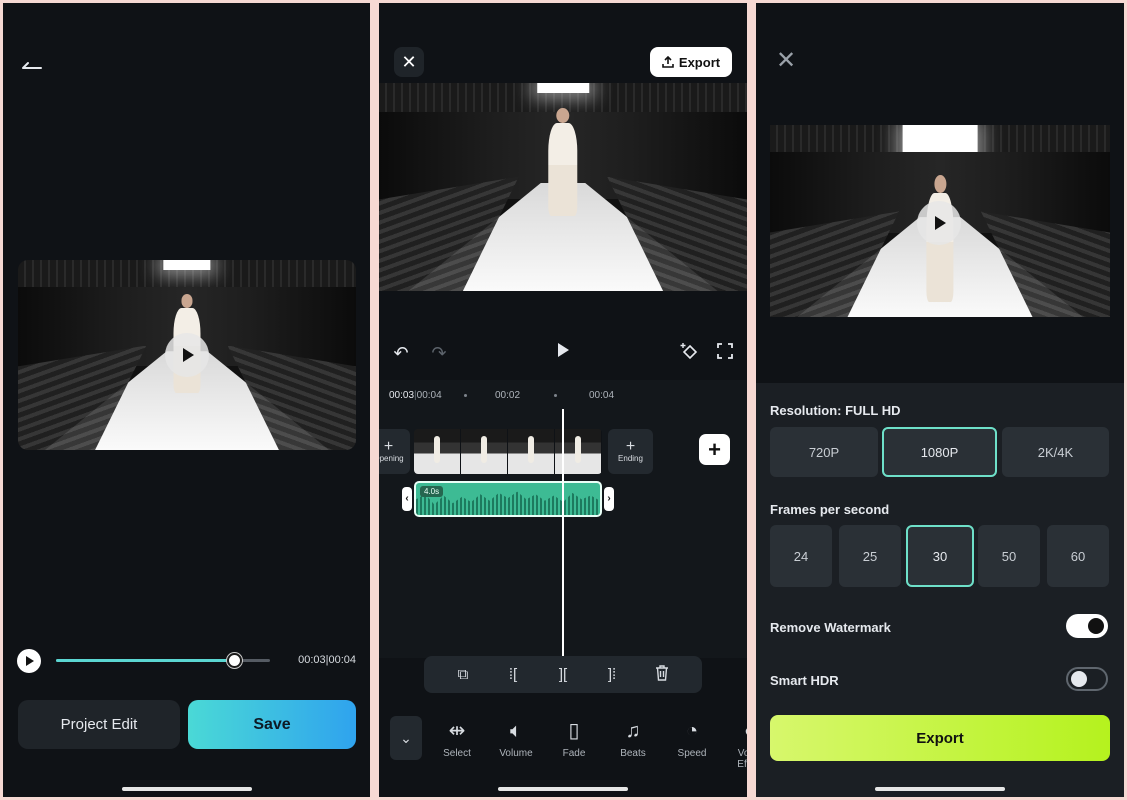 The width and height of the screenshot is (1127, 800). I want to click on upload-icon, so click(668, 62).